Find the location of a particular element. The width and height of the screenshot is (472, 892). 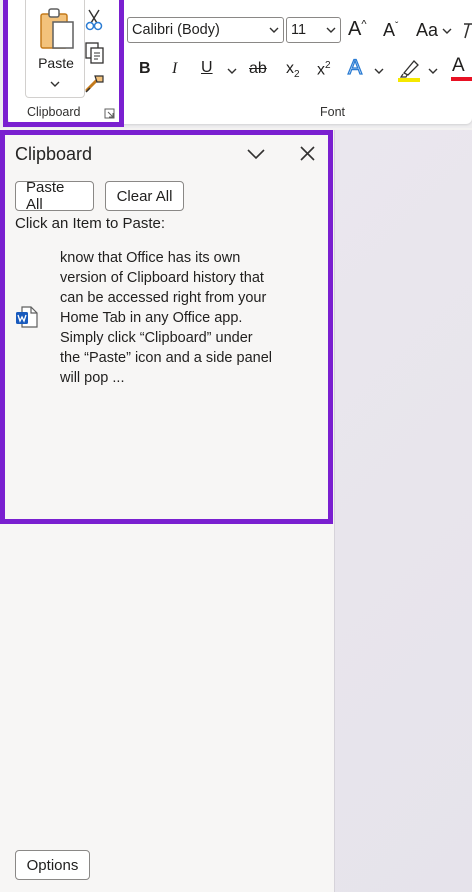

font-name-combo: Calibri (Body) is located at coordinates (205, 30).